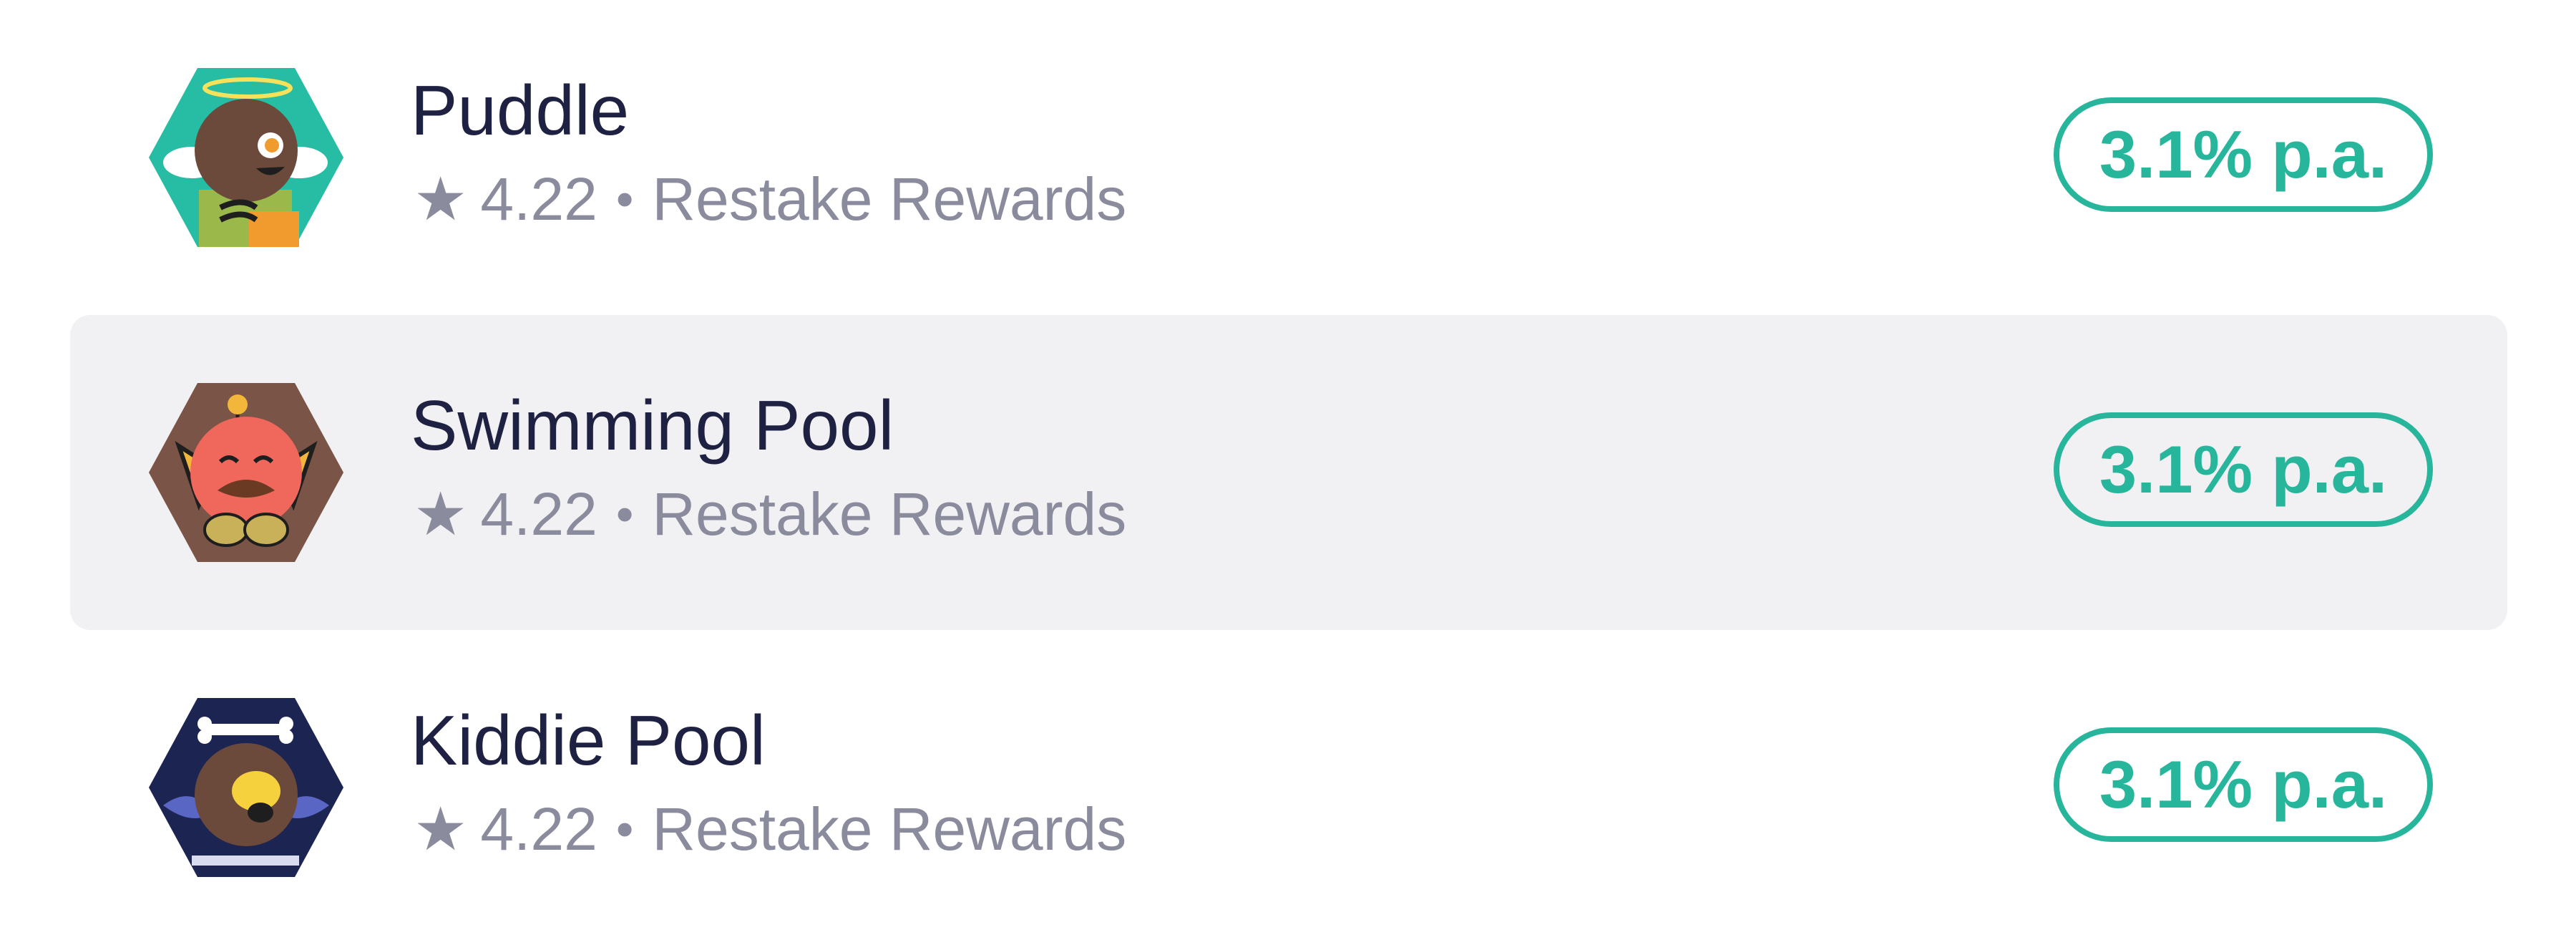 Image resolution: width=2576 pixels, height=945 pixels. I want to click on pool-name: Swimming Pool, so click(652, 425).